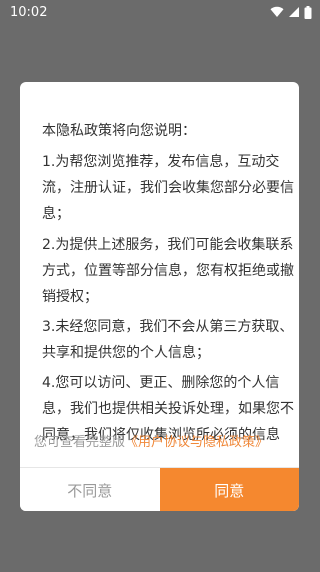 This screenshot has width=320, height=572. What do you see at coordinates (70, 297) in the screenshot?
I see `text-line: 销授权；` at bounding box center [70, 297].